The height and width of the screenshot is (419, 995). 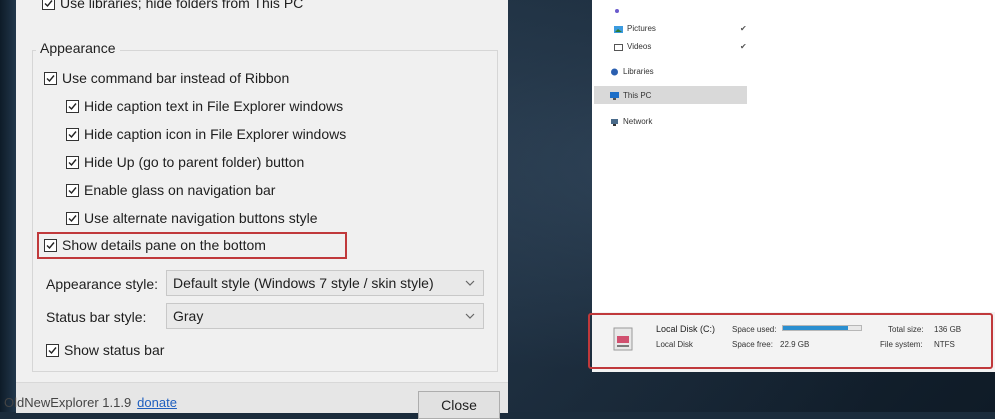 What do you see at coordinates (78, 48) in the screenshot?
I see `appearance-group-title: Appearance` at bounding box center [78, 48].